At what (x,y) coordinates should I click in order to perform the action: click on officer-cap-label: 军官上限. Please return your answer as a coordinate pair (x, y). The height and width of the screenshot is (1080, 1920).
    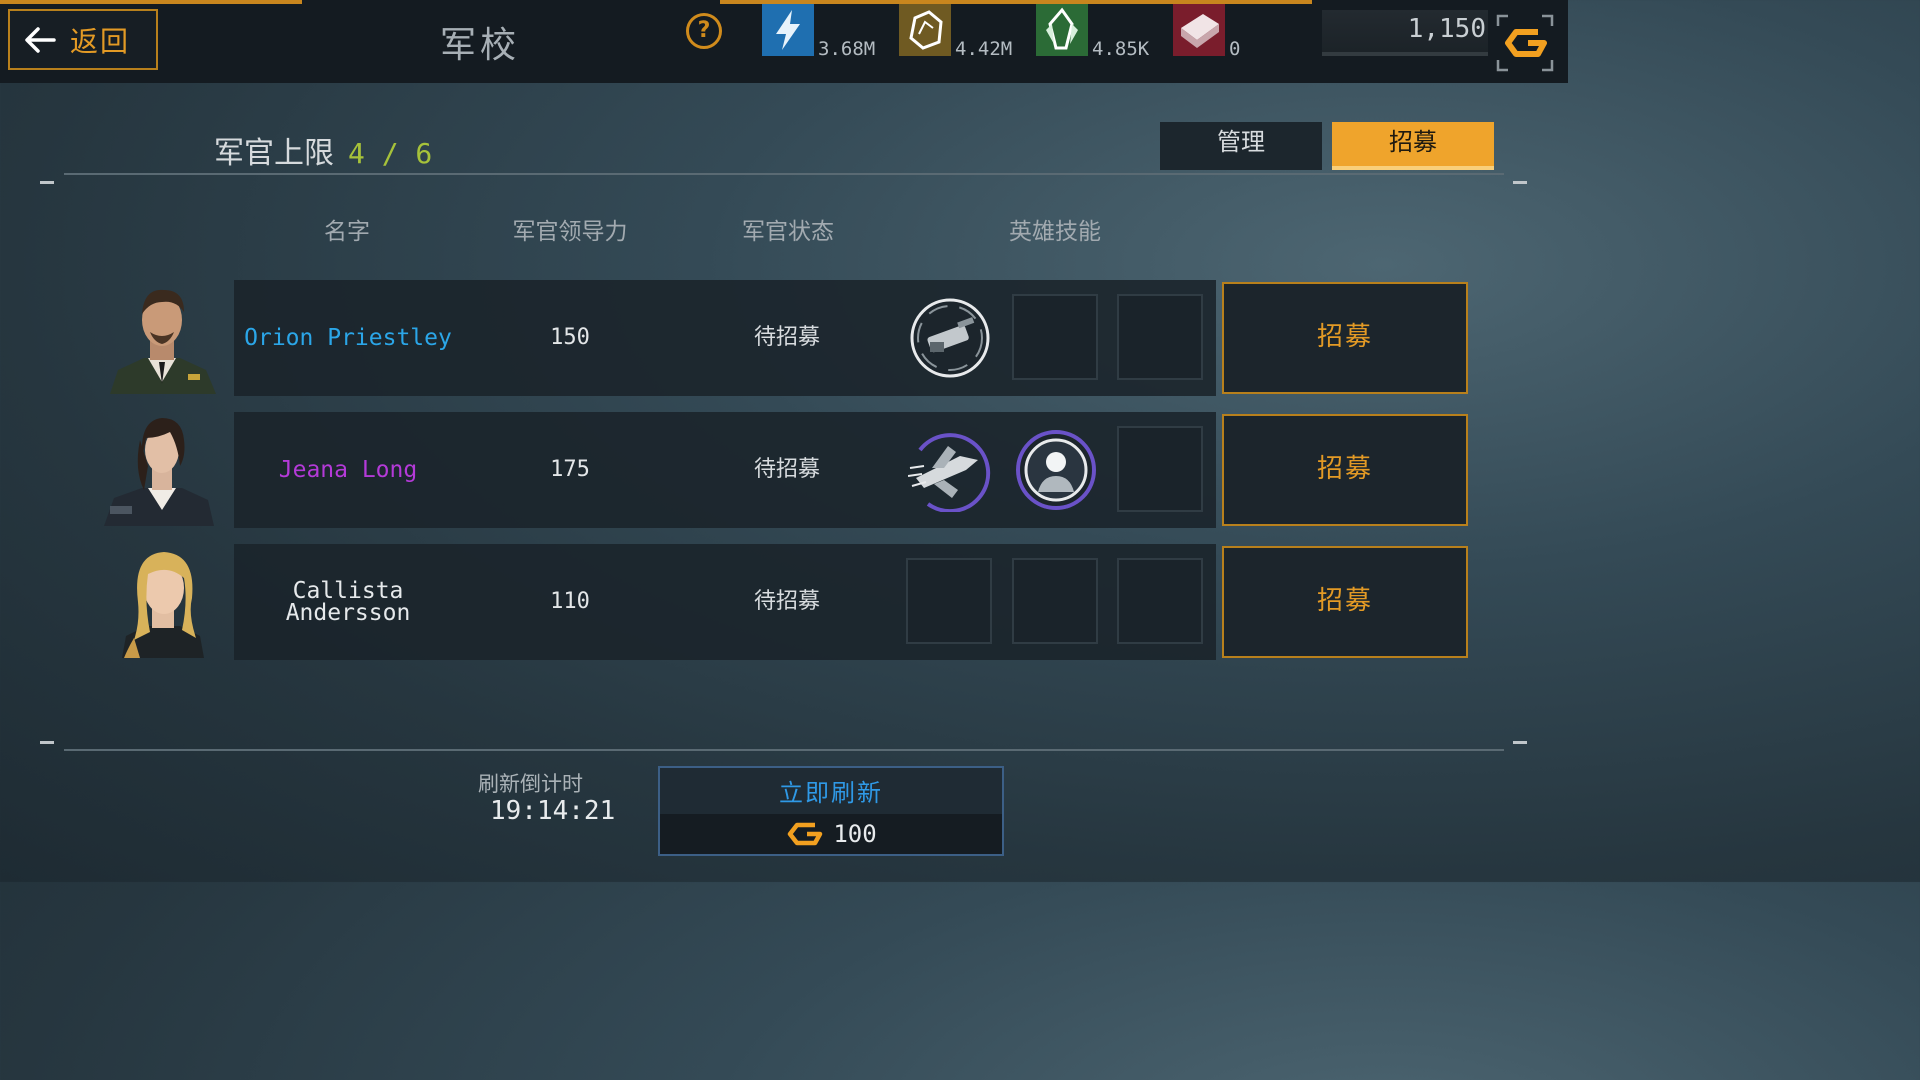
    Looking at the image, I should click on (274, 153).